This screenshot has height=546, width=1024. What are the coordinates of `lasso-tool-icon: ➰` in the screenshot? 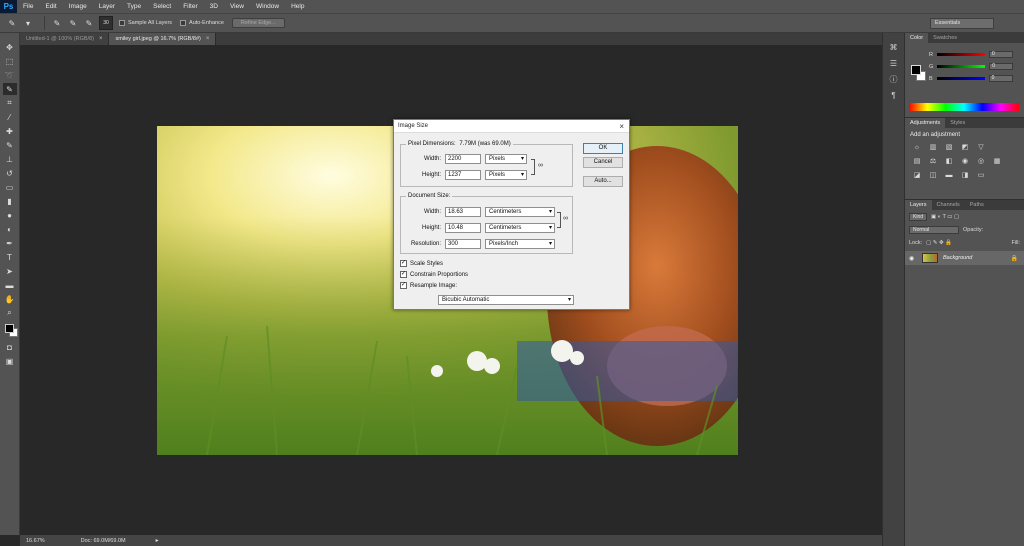 It's located at (10, 75).